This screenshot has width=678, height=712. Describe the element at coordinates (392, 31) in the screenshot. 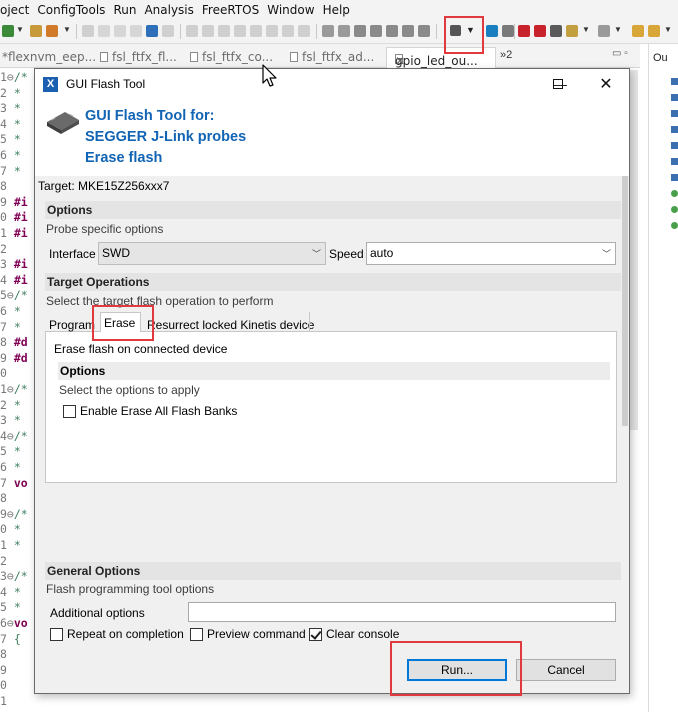

I see `chip-view-icon` at that location.